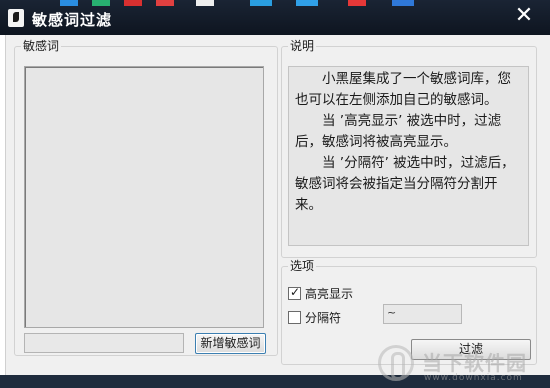 The height and width of the screenshot is (388, 550). Describe the element at coordinates (294, 292) in the screenshot. I see `highlight-checkbox` at that location.